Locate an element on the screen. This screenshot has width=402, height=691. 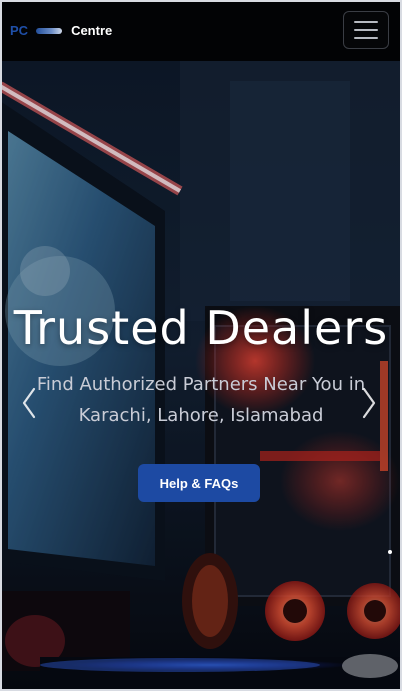
carousel-indicator is located at coordinates (390, 552).